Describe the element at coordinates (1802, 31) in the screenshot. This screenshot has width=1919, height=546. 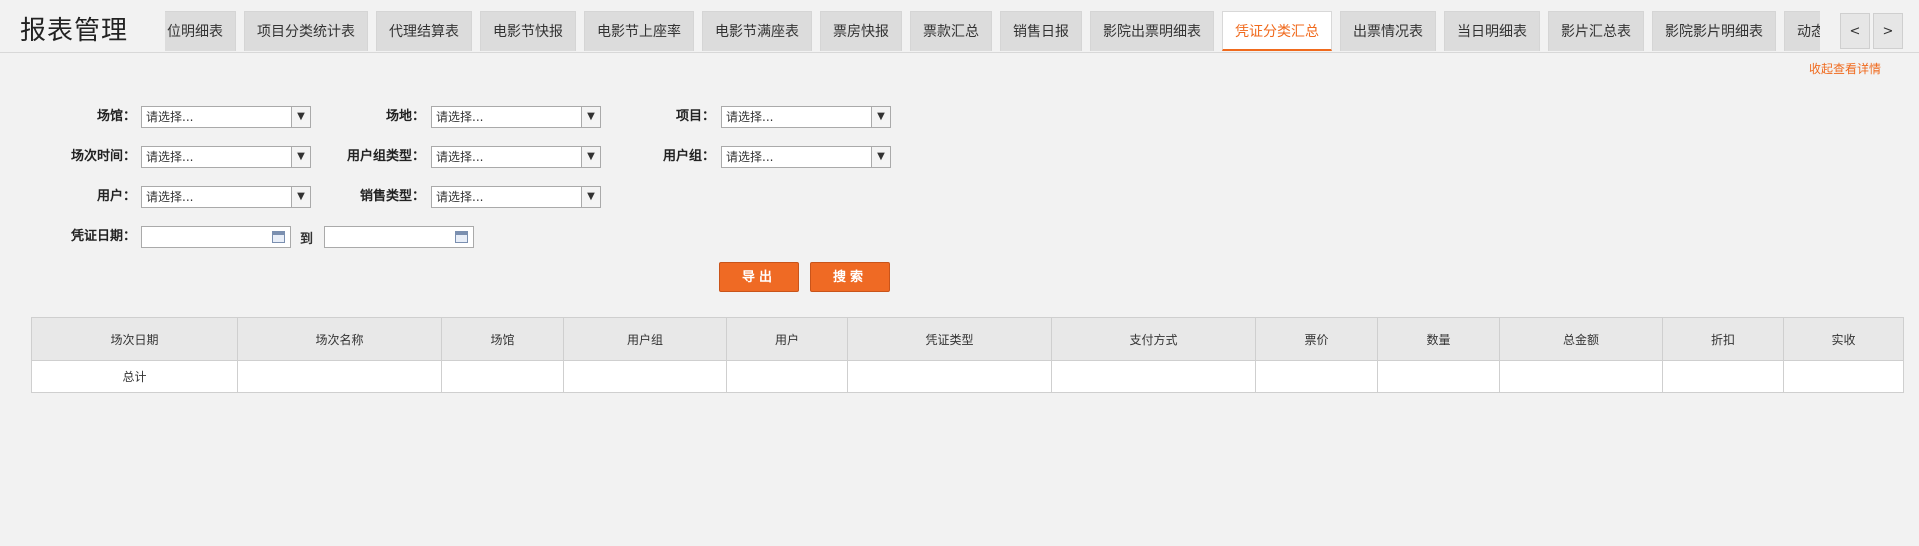
I see `tab-15: 动态报表` at that location.